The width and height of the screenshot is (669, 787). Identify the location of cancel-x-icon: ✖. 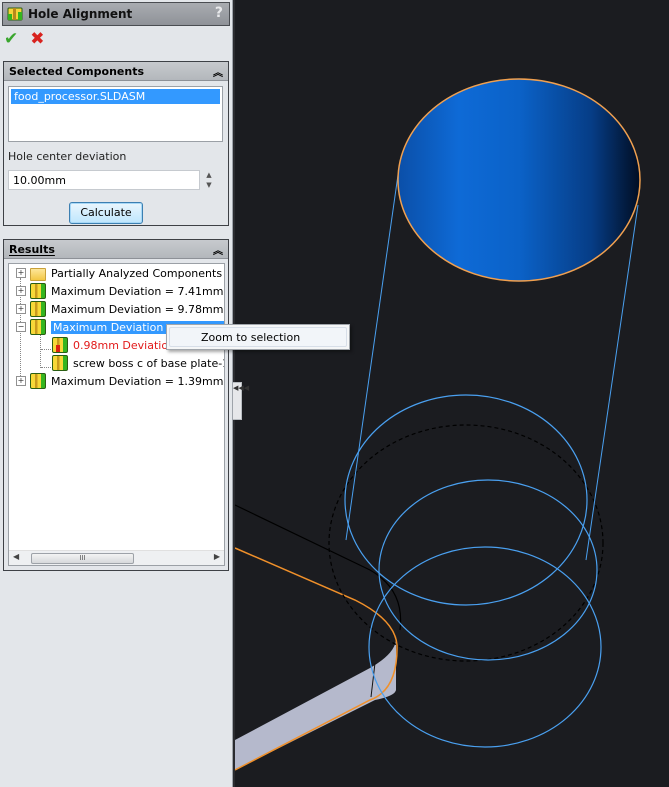
(37, 39).